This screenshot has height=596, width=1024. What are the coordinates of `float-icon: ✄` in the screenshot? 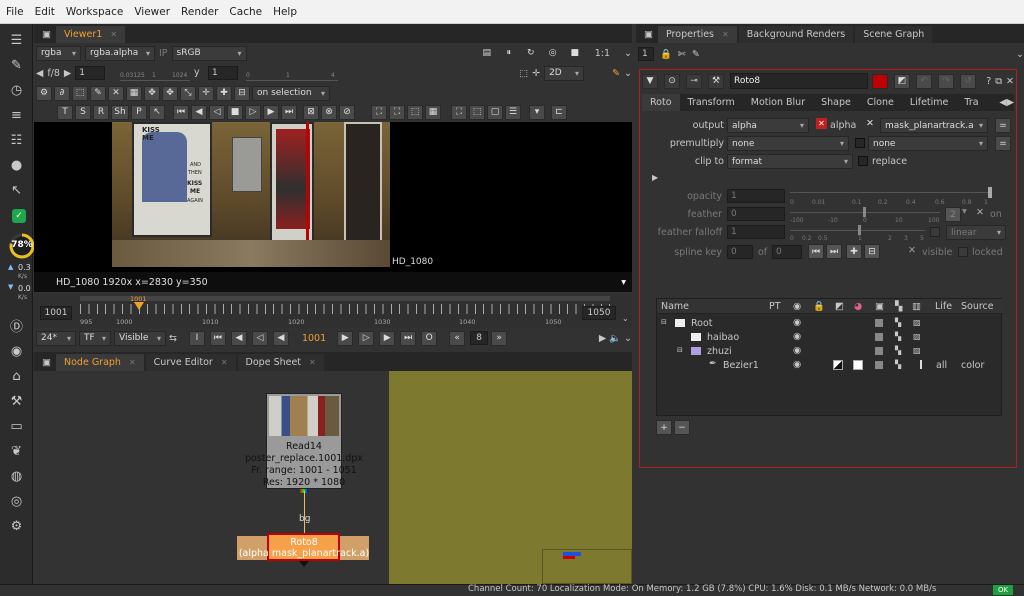 It's located at (682, 54).